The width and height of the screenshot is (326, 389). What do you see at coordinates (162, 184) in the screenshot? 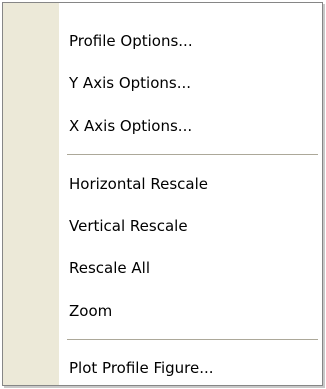
I see `menu-item-horizontal-rescale: Horizontal Rescale` at bounding box center [162, 184].